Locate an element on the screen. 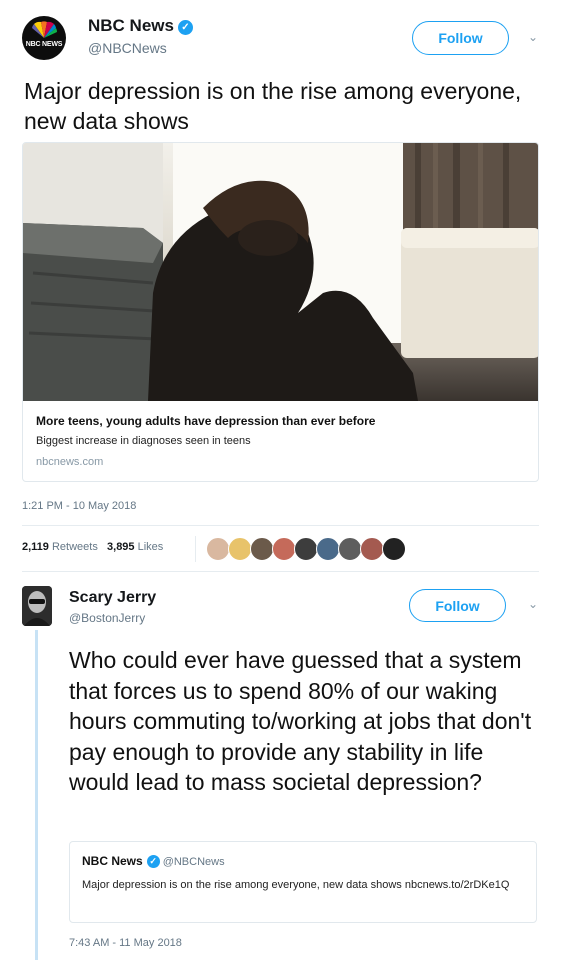  engagement-stats: 2,119 Retweets 3,895 Likes is located at coordinates (92, 547).